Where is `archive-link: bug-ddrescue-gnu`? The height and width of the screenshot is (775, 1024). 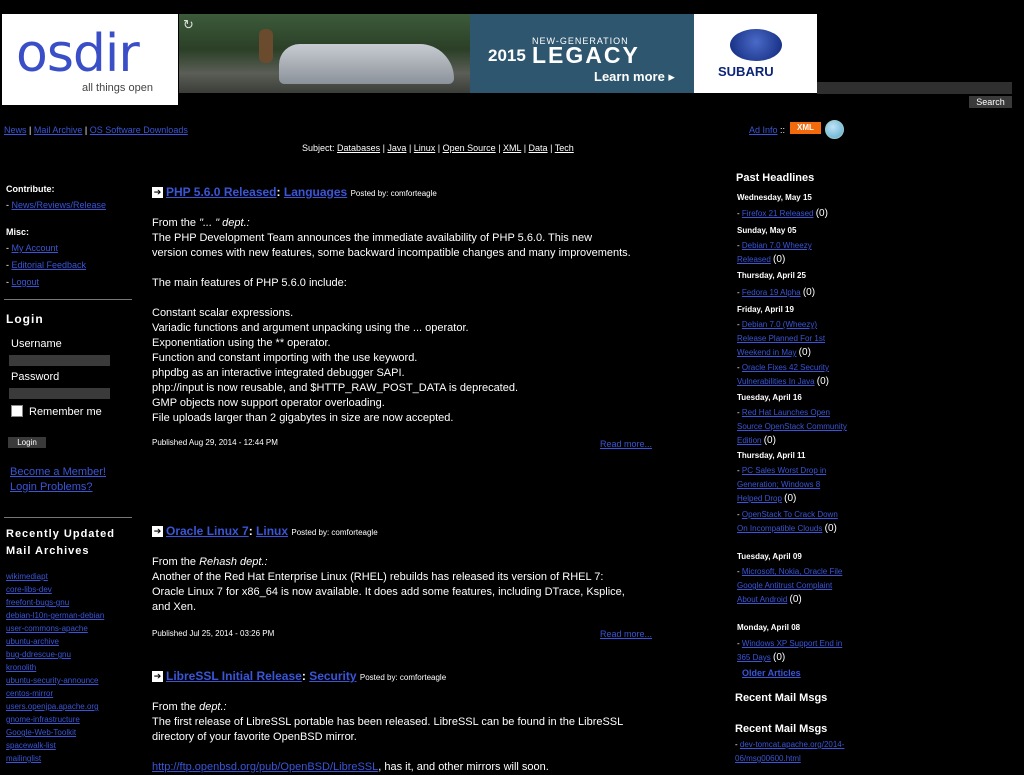 archive-link: bug-ddrescue-gnu is located at coordinates (55, 654).